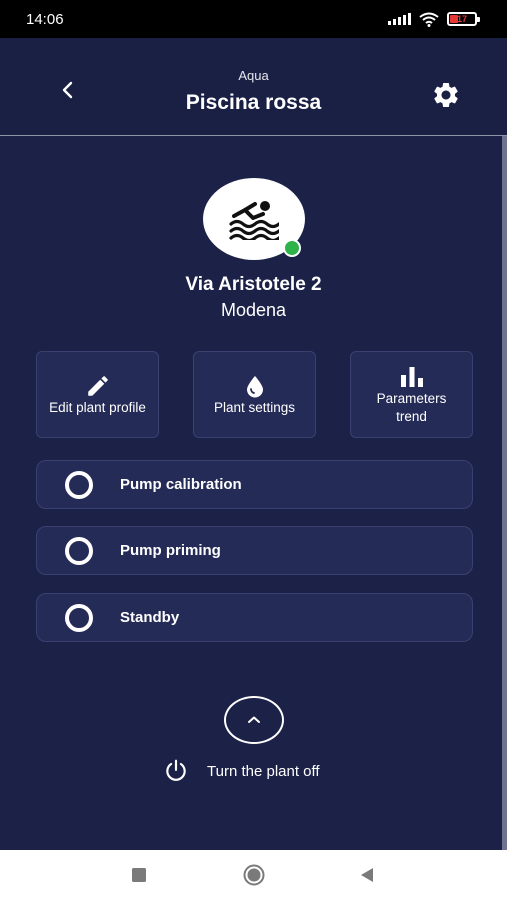 This screenshot has width=507, height=900. I want to click on turn-plant-off-button: Turn the plant off, so click(241, 771).